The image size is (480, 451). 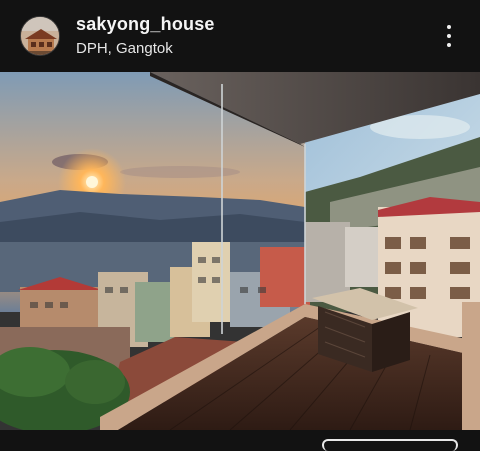 I want to click on avatar-image, so click(x=40, y=36).